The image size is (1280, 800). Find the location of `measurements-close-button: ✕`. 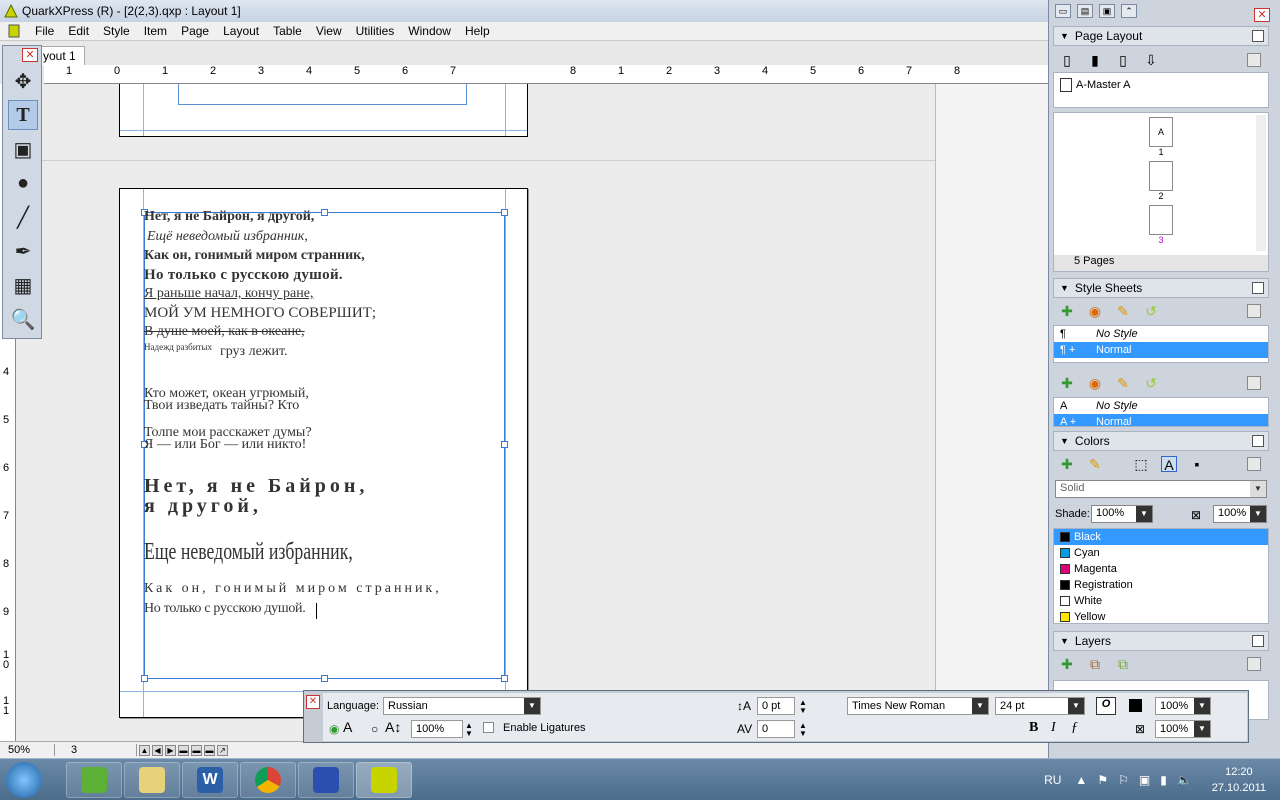

measurements-close-button: ✕ is located at coordinates (313, 702).